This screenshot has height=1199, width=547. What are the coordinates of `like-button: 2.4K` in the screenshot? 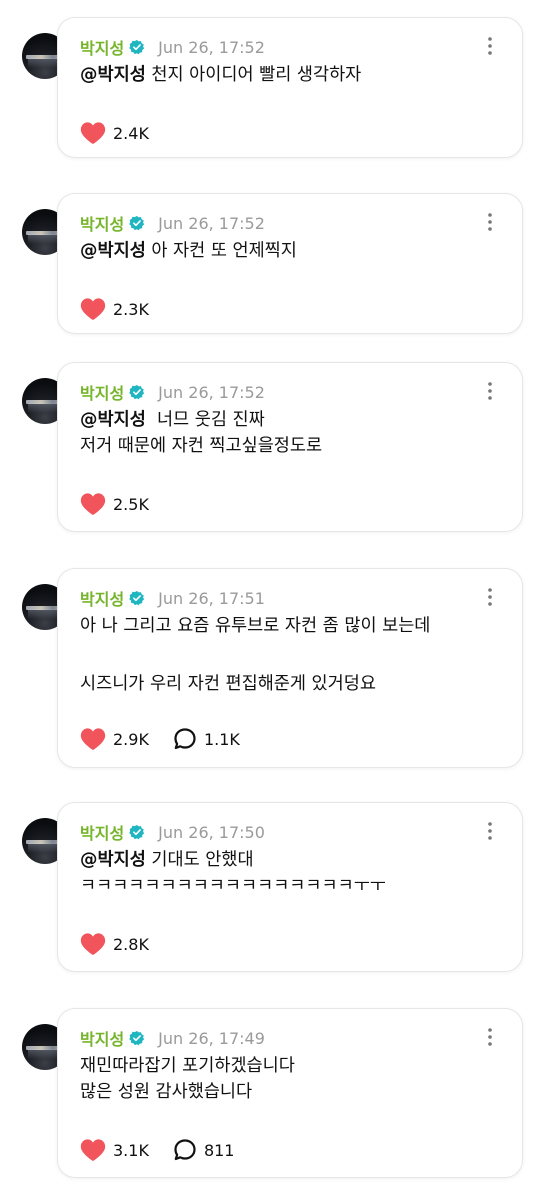 It's located at (114, 133).